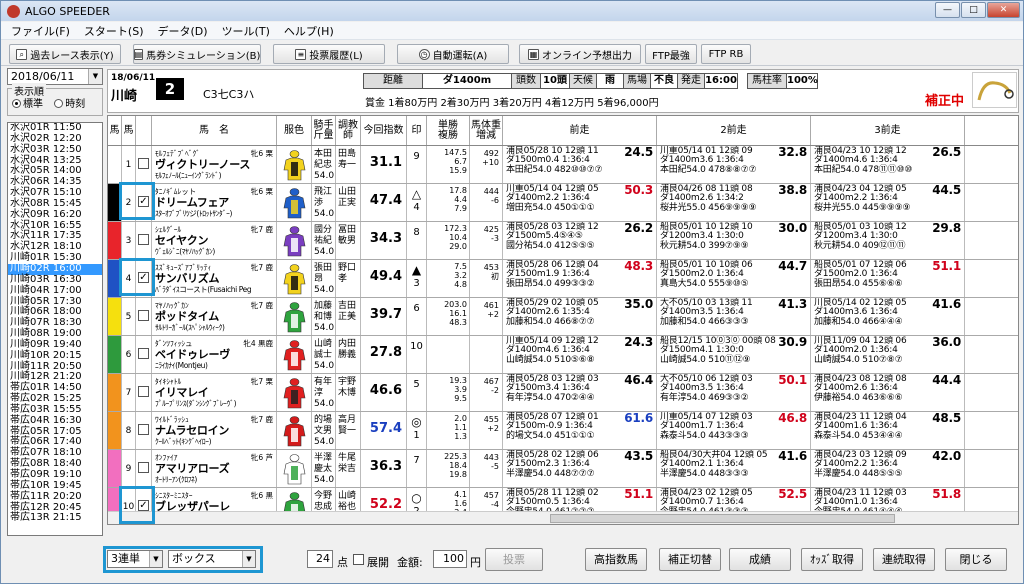 The width and height of the screenshot is (1024, 584). What do you see at coordinates (417, 392) in the screenshot?
I see `mark-cell: 5` at bounding box center [417, 392].